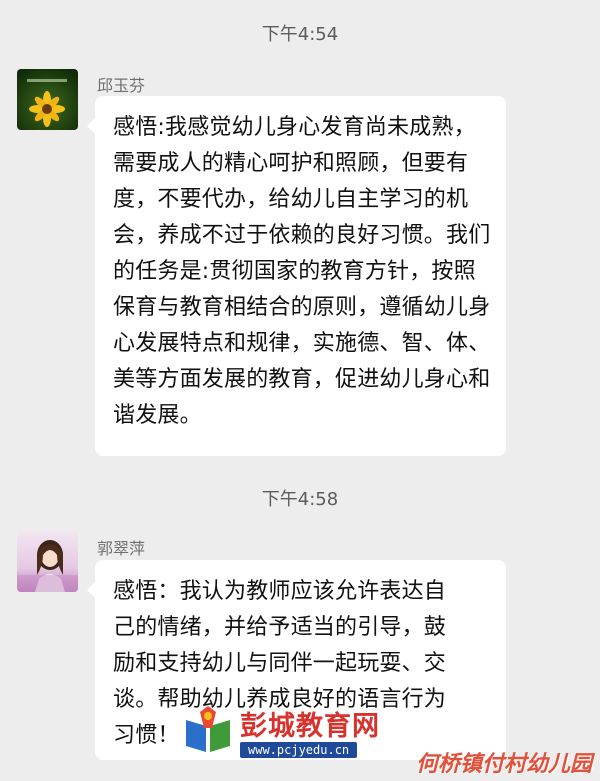 This screenshot has width=600, height=781. Describe the element at coordinates (121, 85) in the screenshot. I see `sender-name-1: 邱玉芬` at that location.